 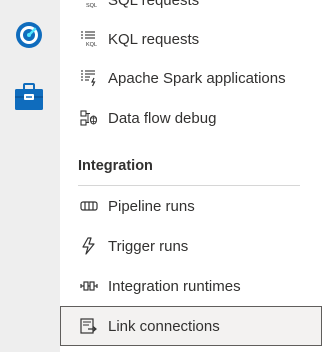 I want to click on trigger-icon, so click(x=89, y=246).